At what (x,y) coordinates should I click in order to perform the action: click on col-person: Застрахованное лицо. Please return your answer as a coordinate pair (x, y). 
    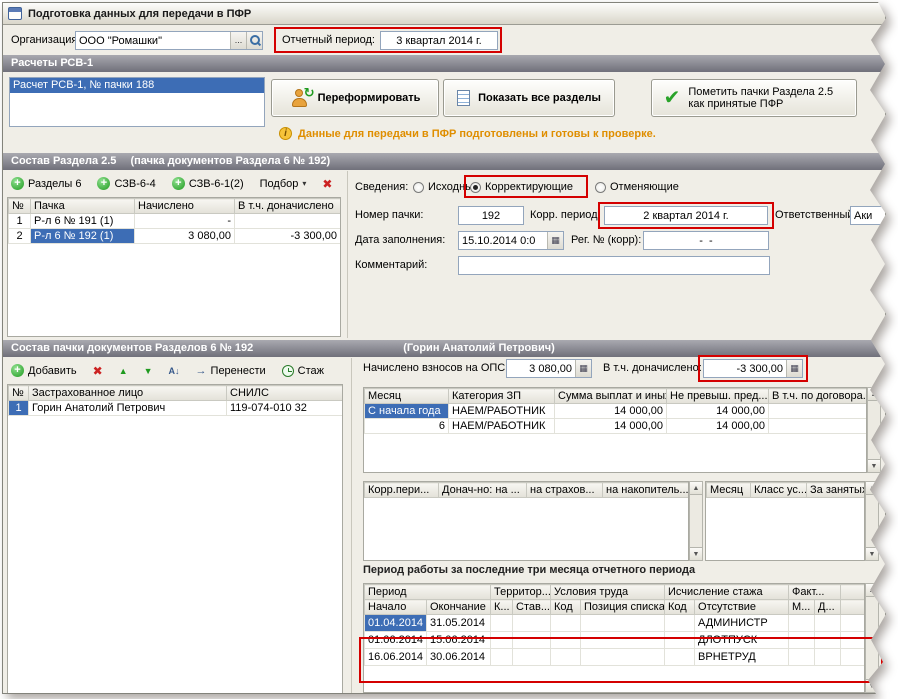
    Looking at the image, I should click on (127, 393).